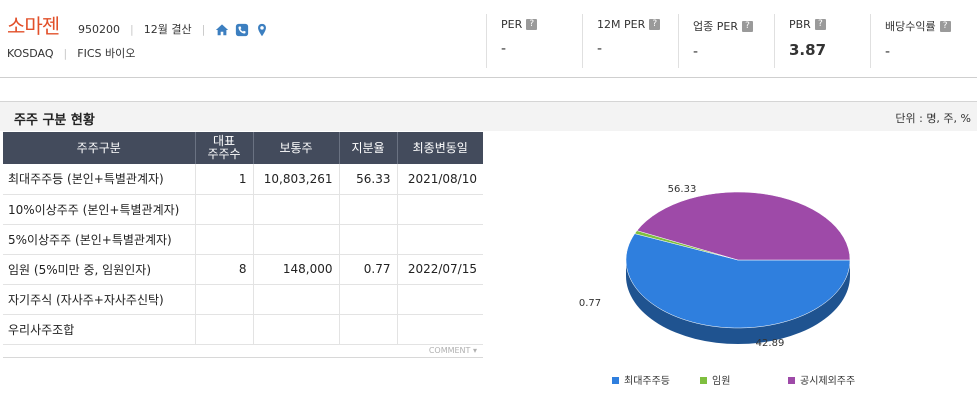 The height and width of the screenshot is (401, 977). I want to click on col-header-shares: 보통주, so click(296, 148).